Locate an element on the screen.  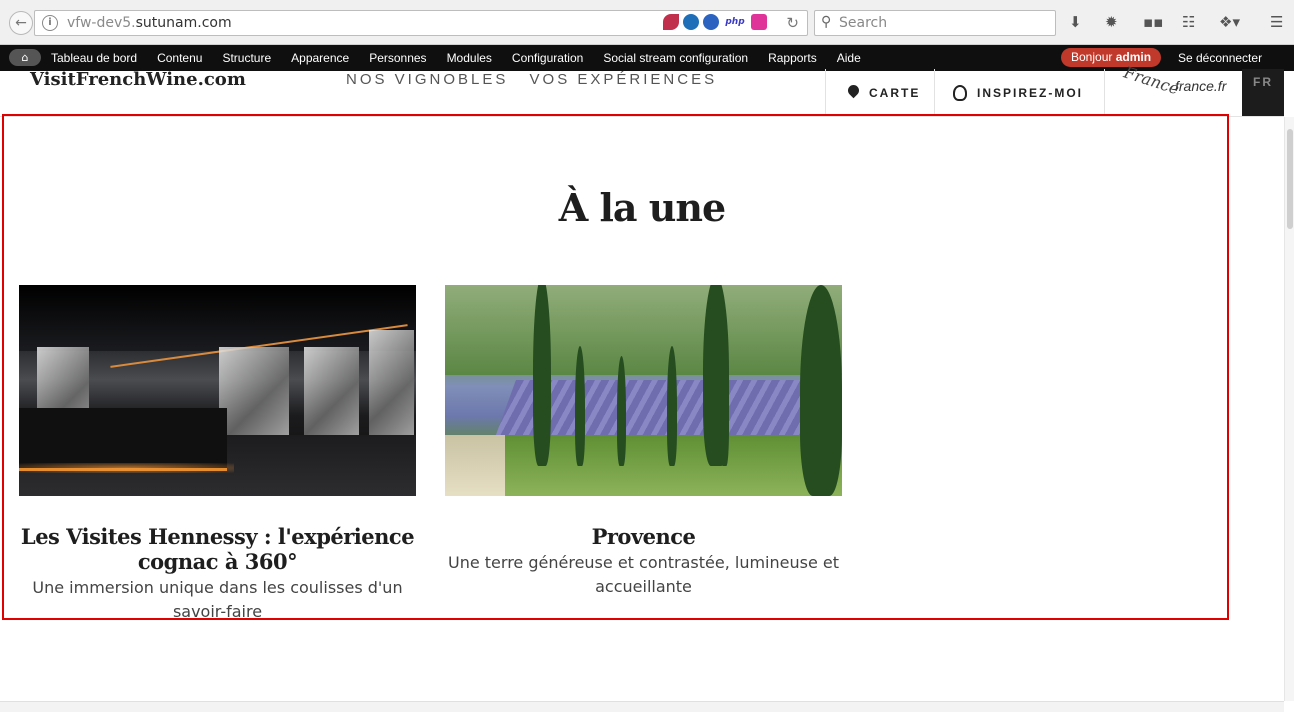
php-extension-icon: php is located at coordinates (735, 22).